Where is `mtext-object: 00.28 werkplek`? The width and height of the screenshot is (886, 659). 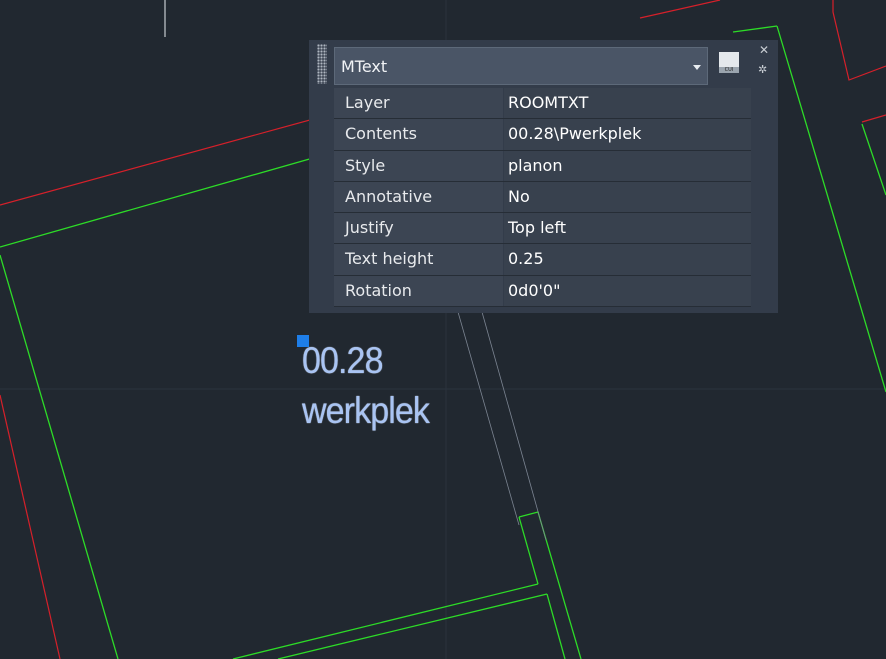 mtext-object: 00.28 werkplek is located at coordinates (366, 386).